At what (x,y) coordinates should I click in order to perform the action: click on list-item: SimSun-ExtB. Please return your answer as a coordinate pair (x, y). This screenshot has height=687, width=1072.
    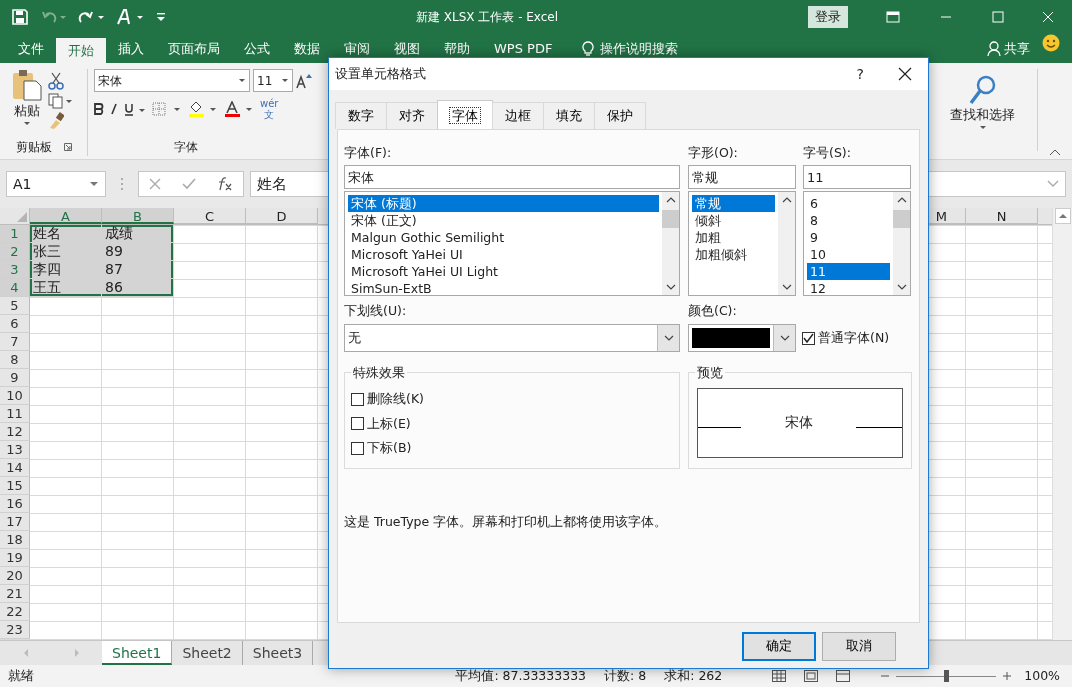
    Looking at the image, I should click on (503, 288).